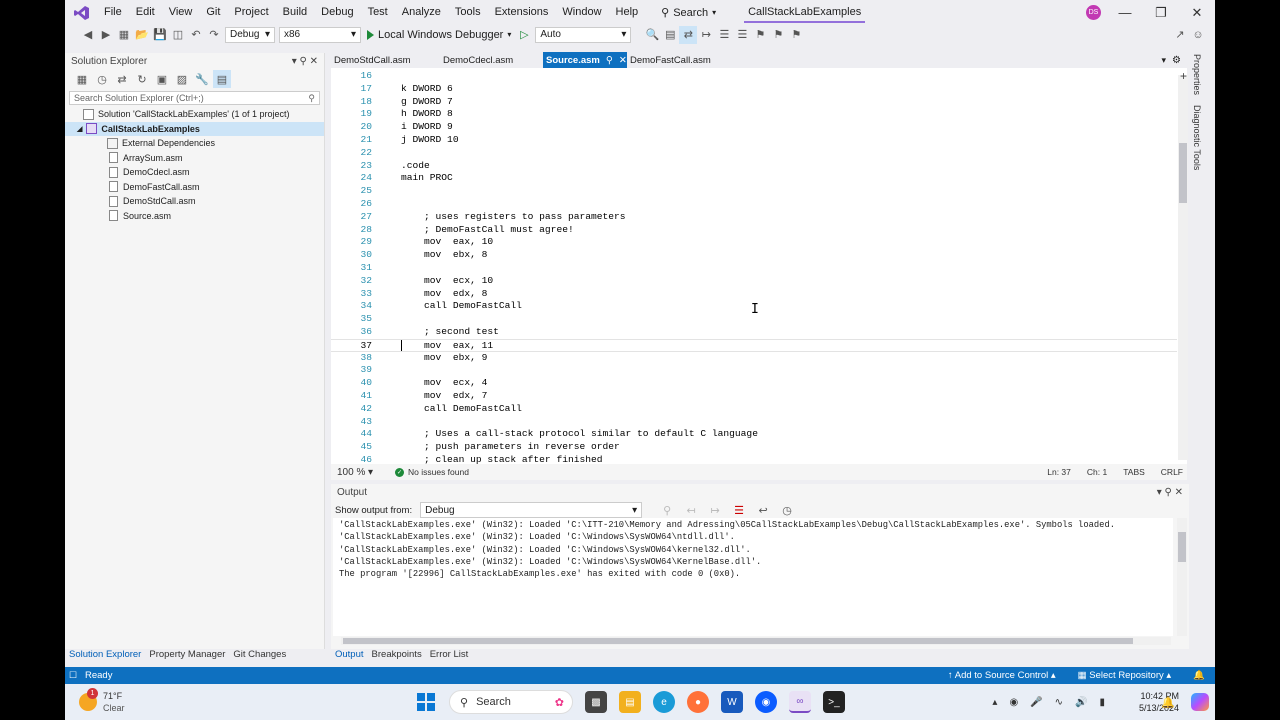 This screenshot has height=720, width=1280. Describe the element at coordinates (691, 510) in the screenshot. I see `previous-message-icon: ↤` at that location.